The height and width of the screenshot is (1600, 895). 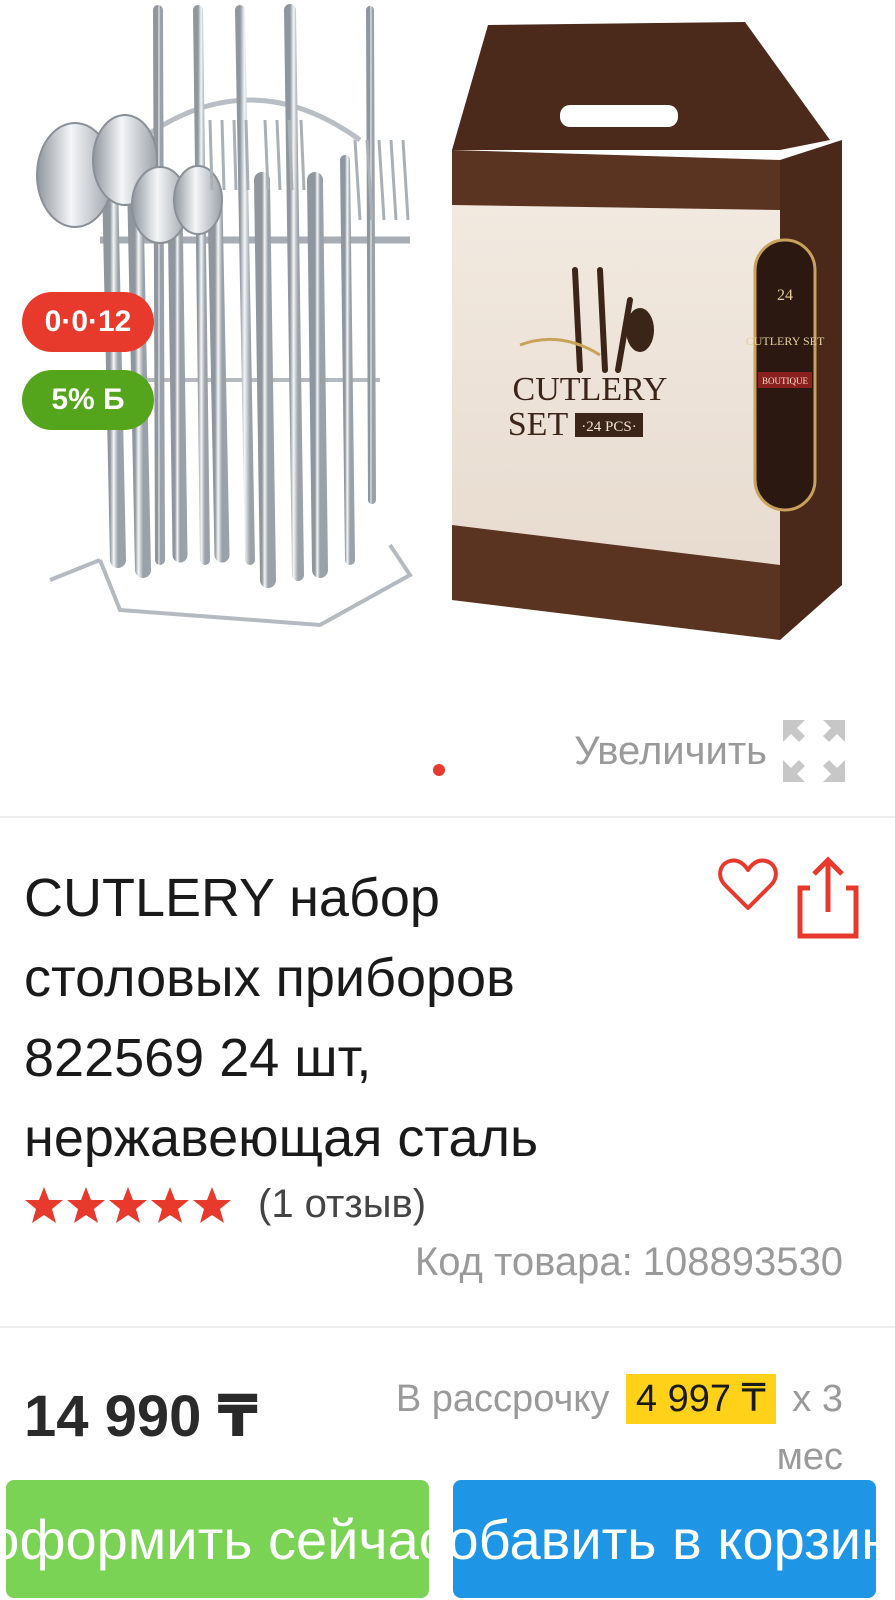 I want to click on box-side-badge: BOUTIQUE, so click(x=785, y=381).